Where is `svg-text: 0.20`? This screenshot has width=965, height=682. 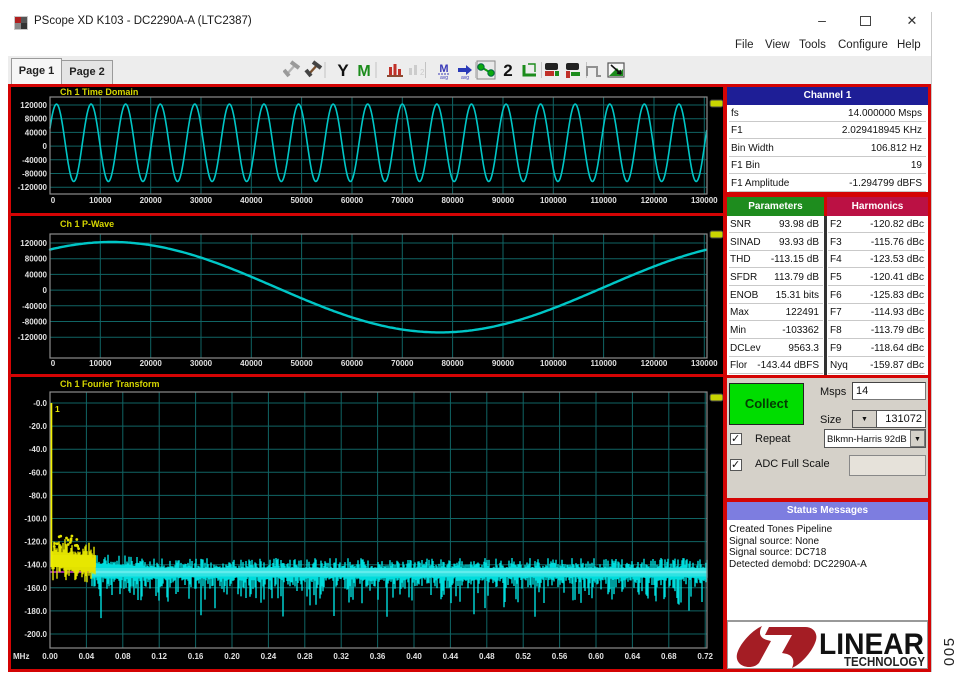 svg-text: 0.20 is located at coordinates (232, 656).